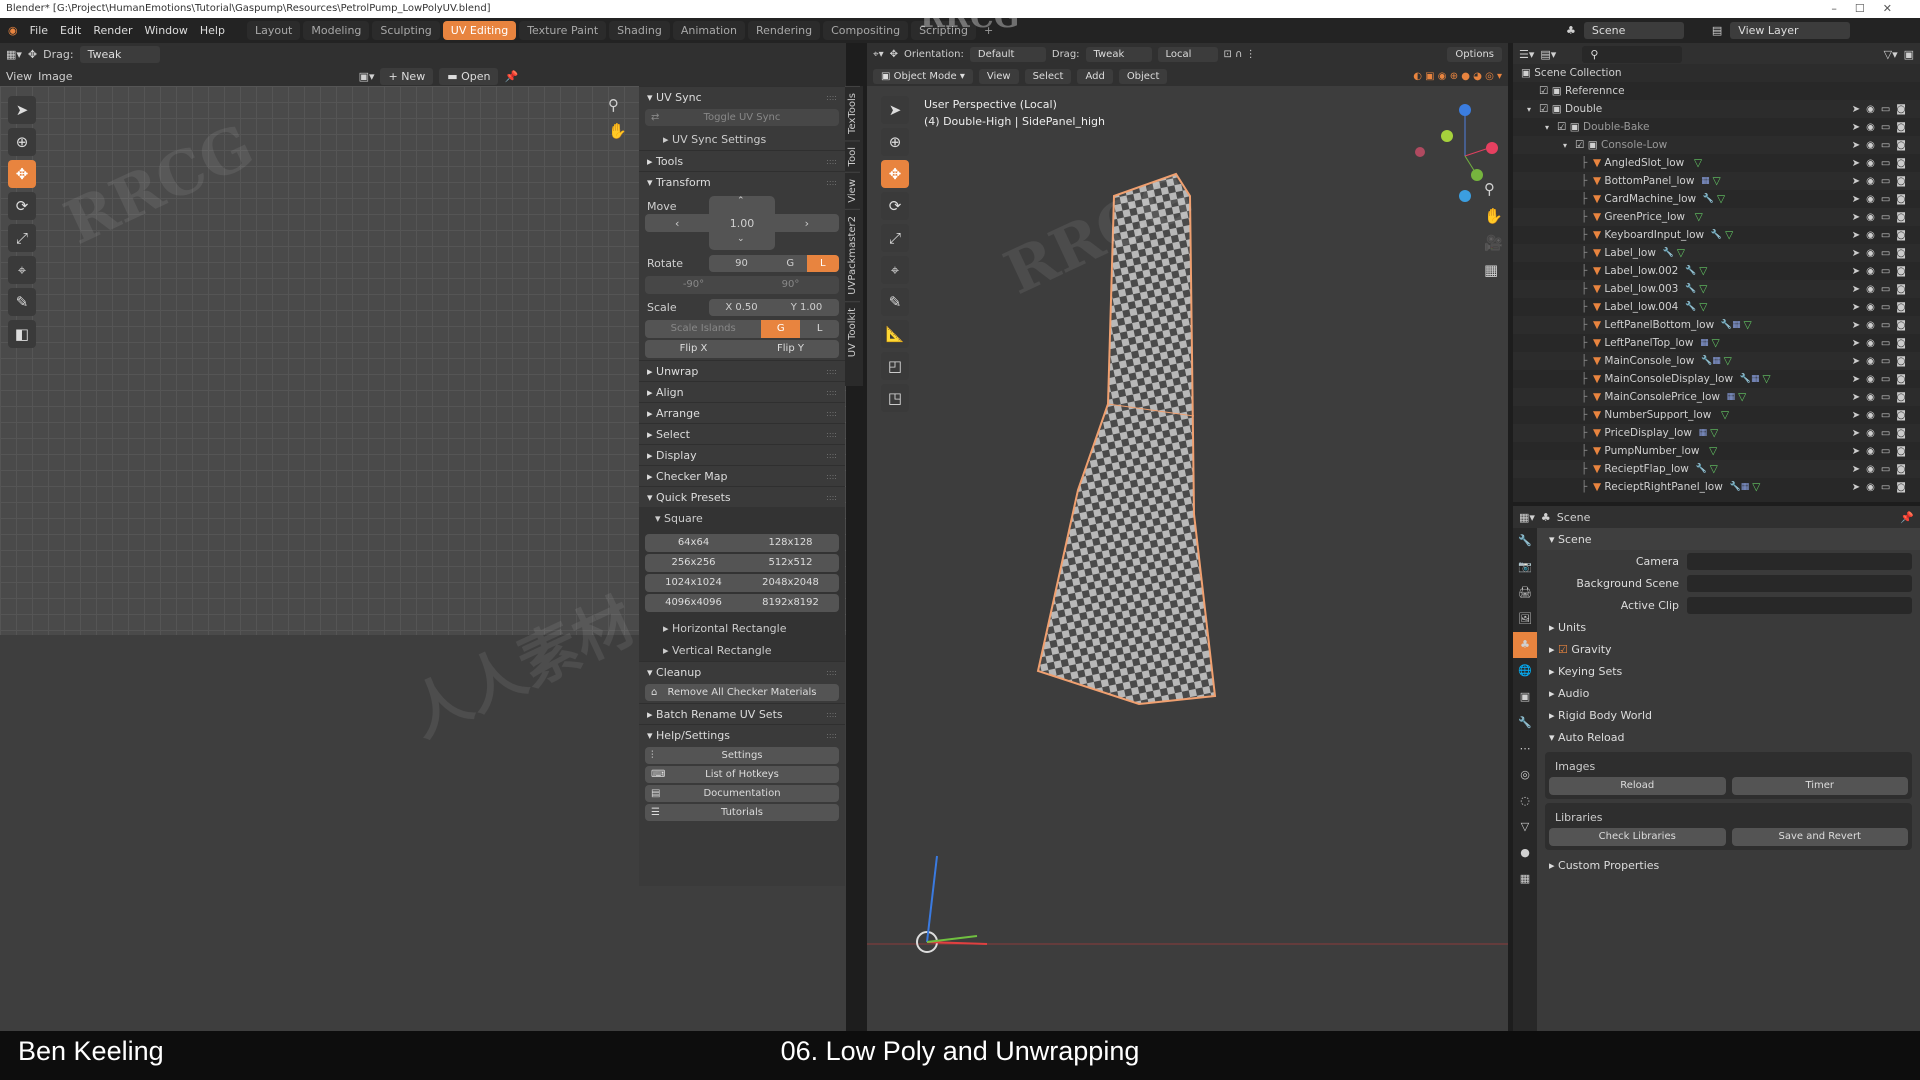 The height and width of the screenshot is (1080, 1920). Describe the element at coordinates (923, 76) in the screenshot. I see `mode-dropdown: ▣ Object Mode ▾` at that location.